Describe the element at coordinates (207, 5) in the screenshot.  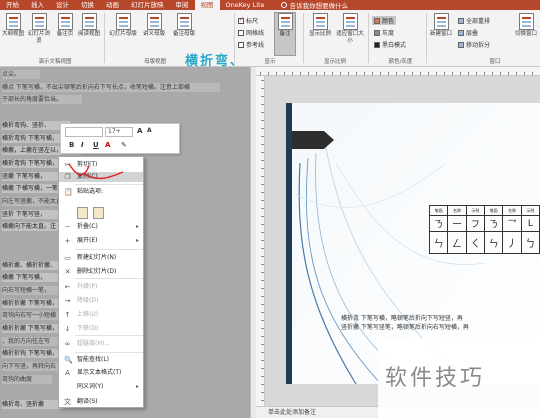
I see `tab-7: 视图` at that location.